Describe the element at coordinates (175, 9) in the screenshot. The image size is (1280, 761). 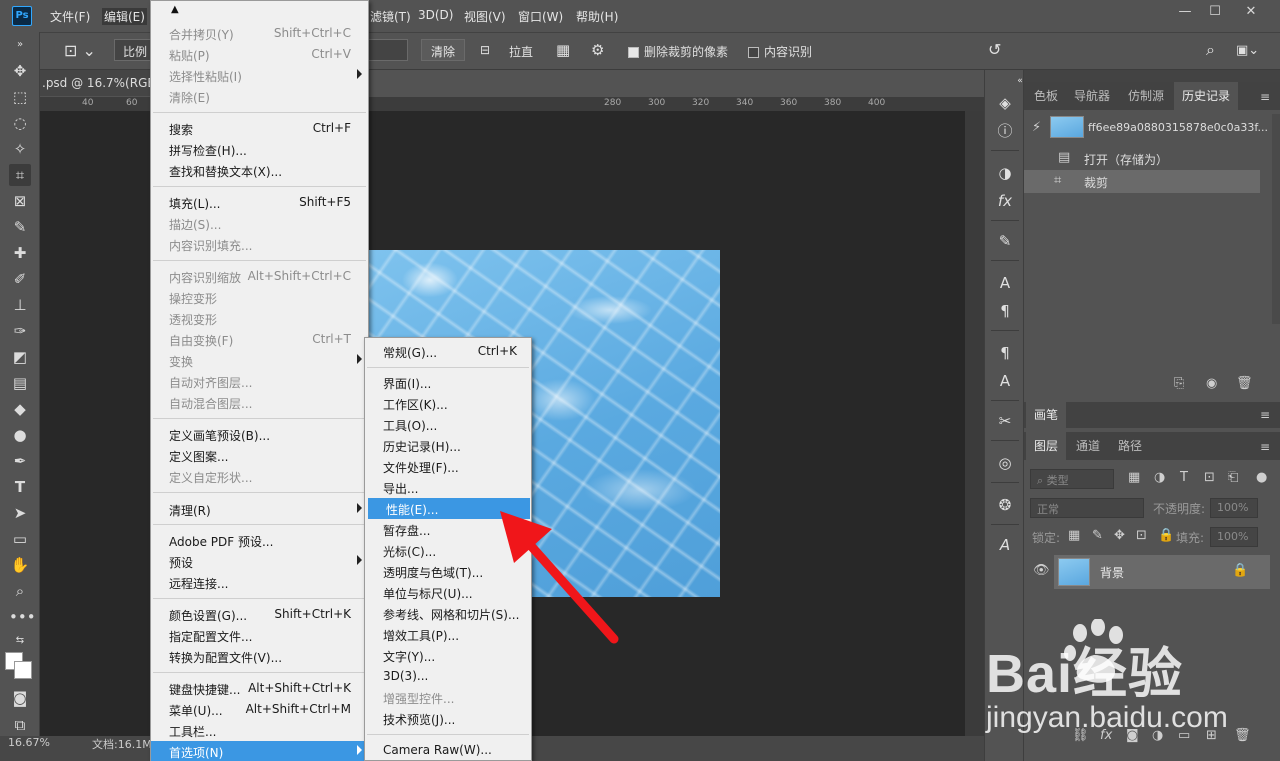
I see `scroll-up-arrow-icon: ▲` at that location.